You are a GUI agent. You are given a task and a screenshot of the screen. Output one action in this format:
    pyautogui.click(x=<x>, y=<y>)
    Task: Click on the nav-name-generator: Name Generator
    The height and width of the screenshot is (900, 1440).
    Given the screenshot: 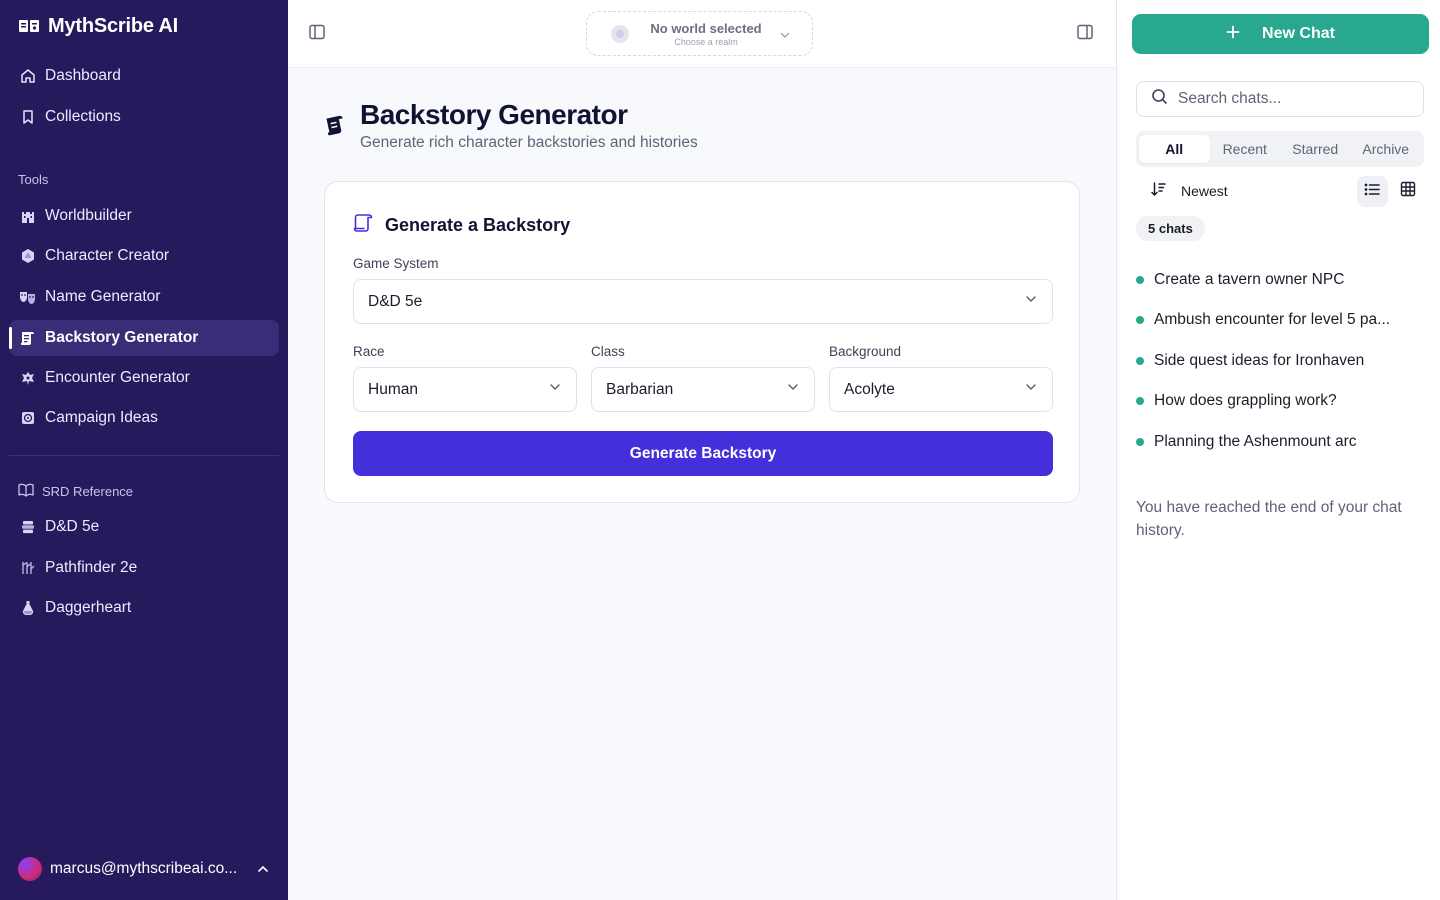 What is the action you would take?
    pyautogui.click(x=144, y=297)
    